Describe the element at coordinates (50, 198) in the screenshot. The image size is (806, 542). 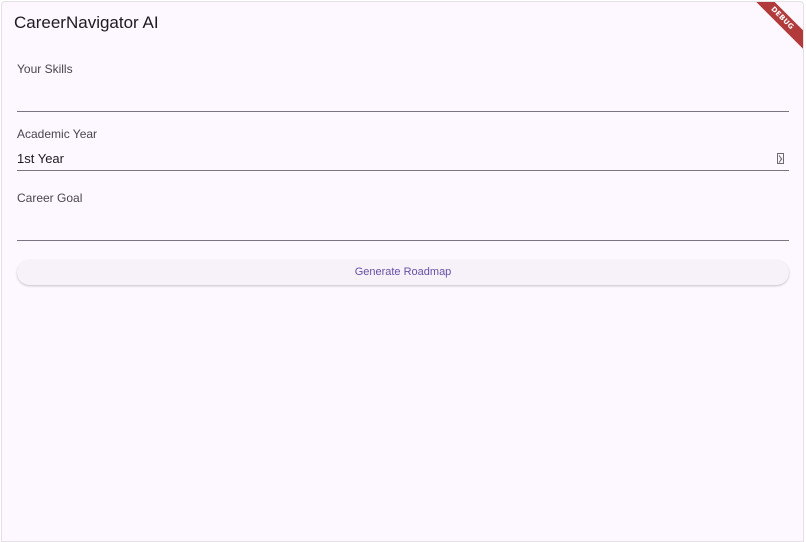
I see `career-goal-label: Career Goal` at that location.